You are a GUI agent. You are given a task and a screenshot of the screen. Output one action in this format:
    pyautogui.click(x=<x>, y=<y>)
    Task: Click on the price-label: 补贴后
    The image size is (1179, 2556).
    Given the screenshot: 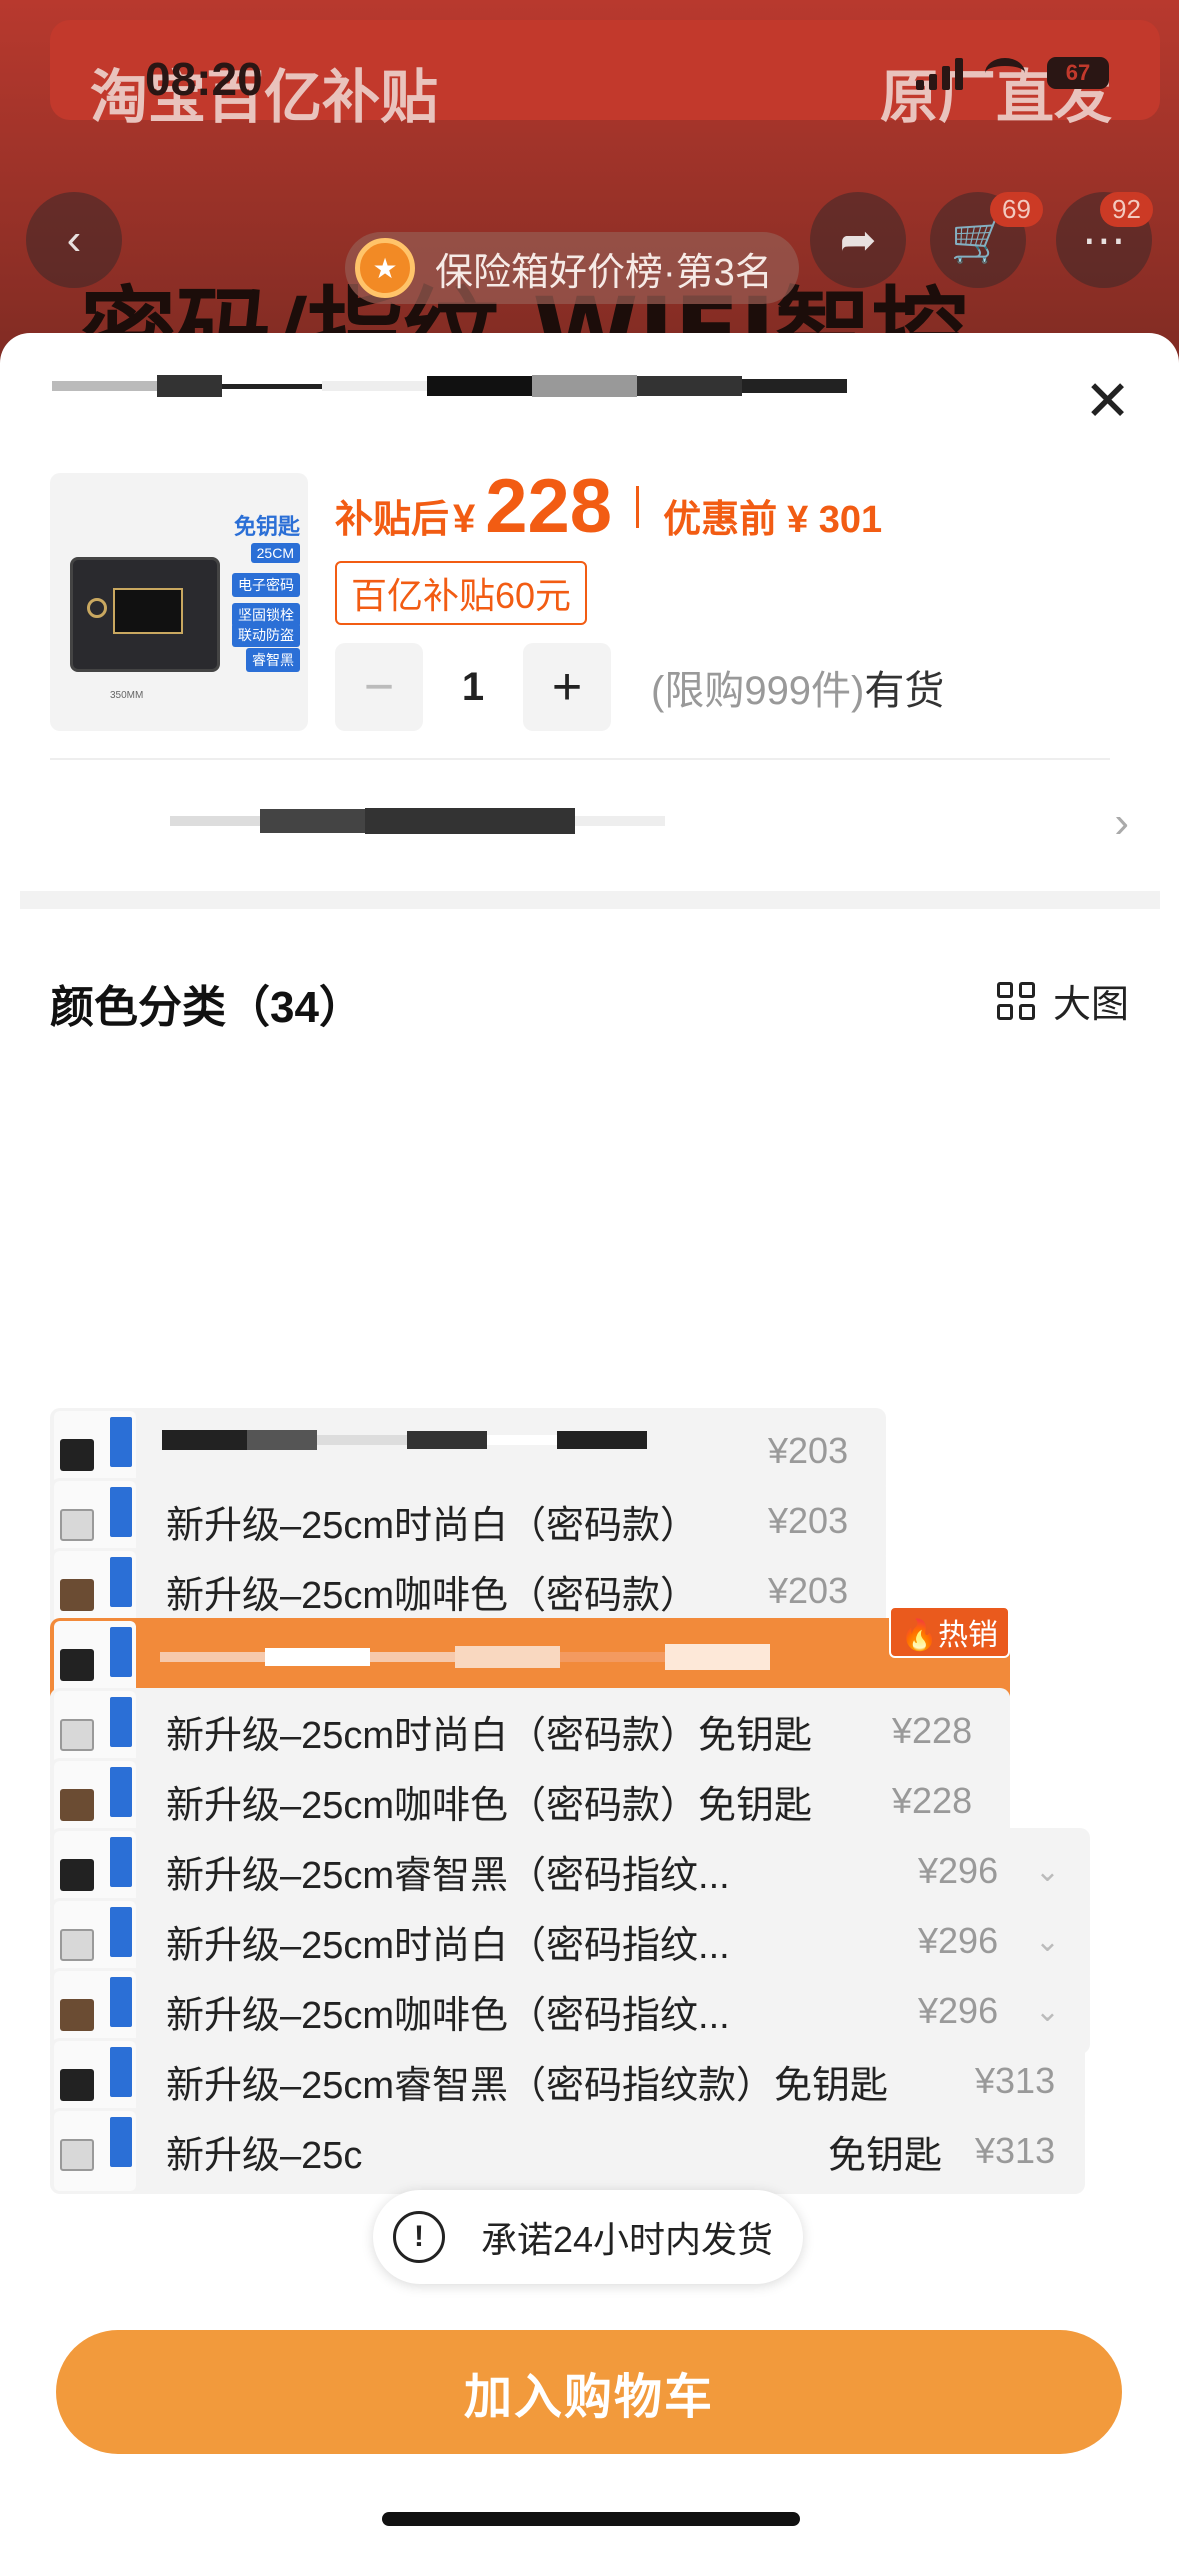 What is the action you would take?
    pyautogui.click(x=392, y=520)
    